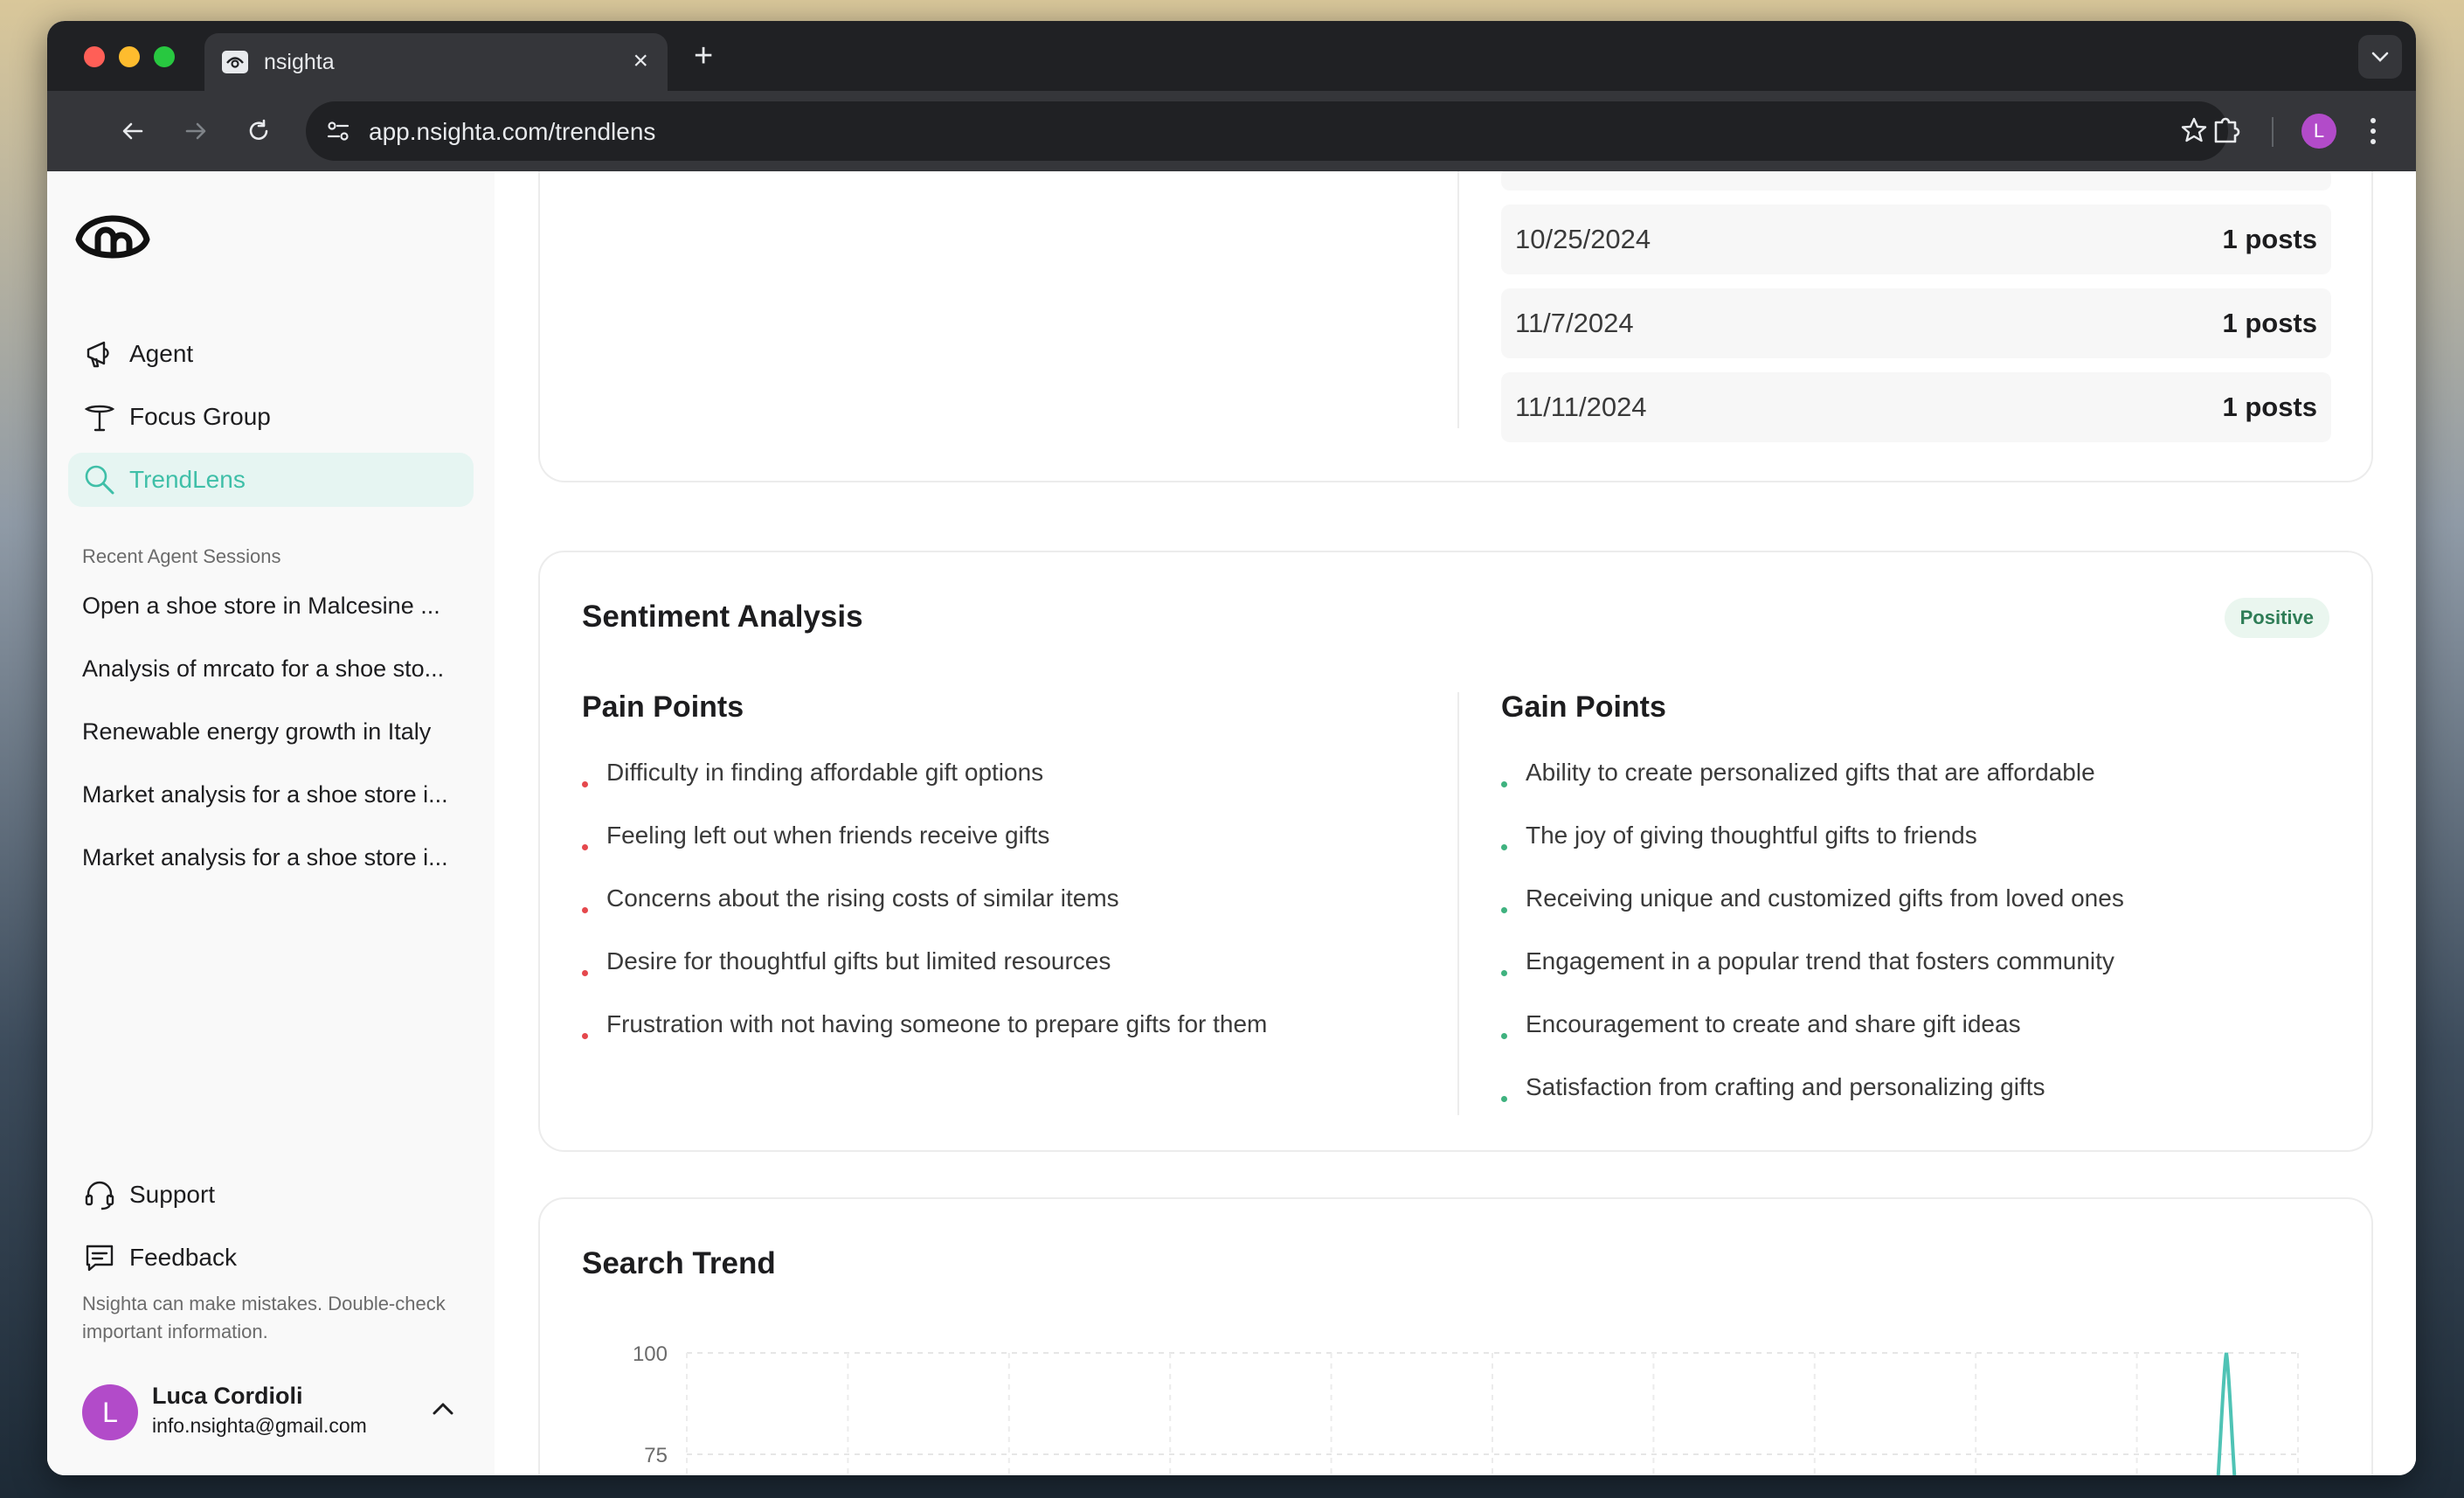  I want to click on reload-icon, so click(258, 129).